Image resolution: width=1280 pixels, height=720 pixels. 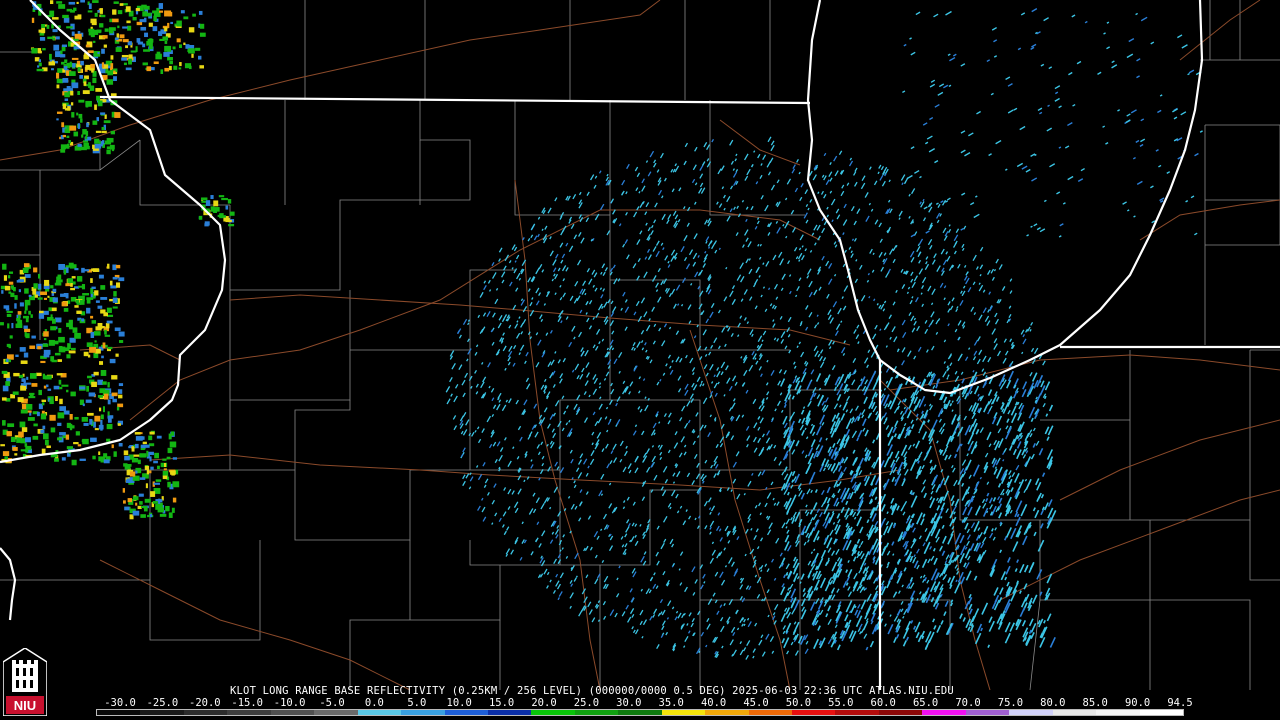 I want to click on scale-tick-label: -5.0, so click(x=332, y=703).